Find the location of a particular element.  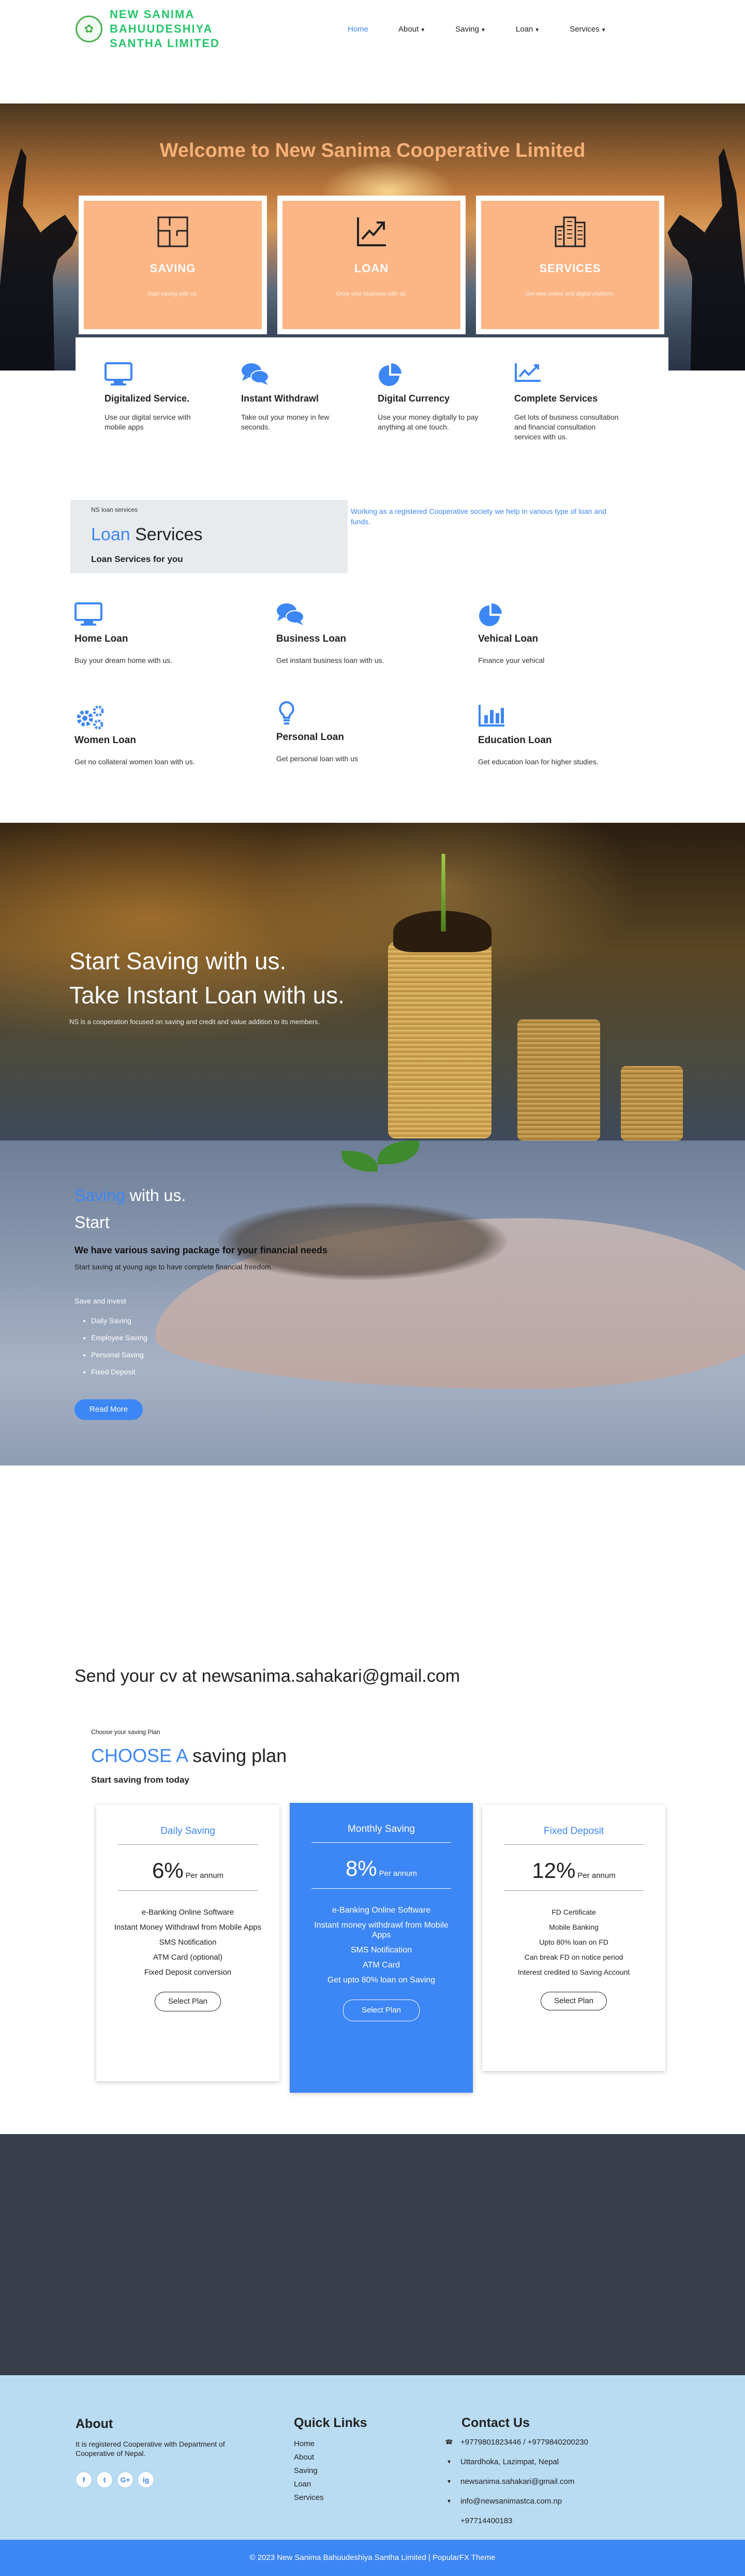

instagram-icon: ig is located at coordinates (146, 2479).